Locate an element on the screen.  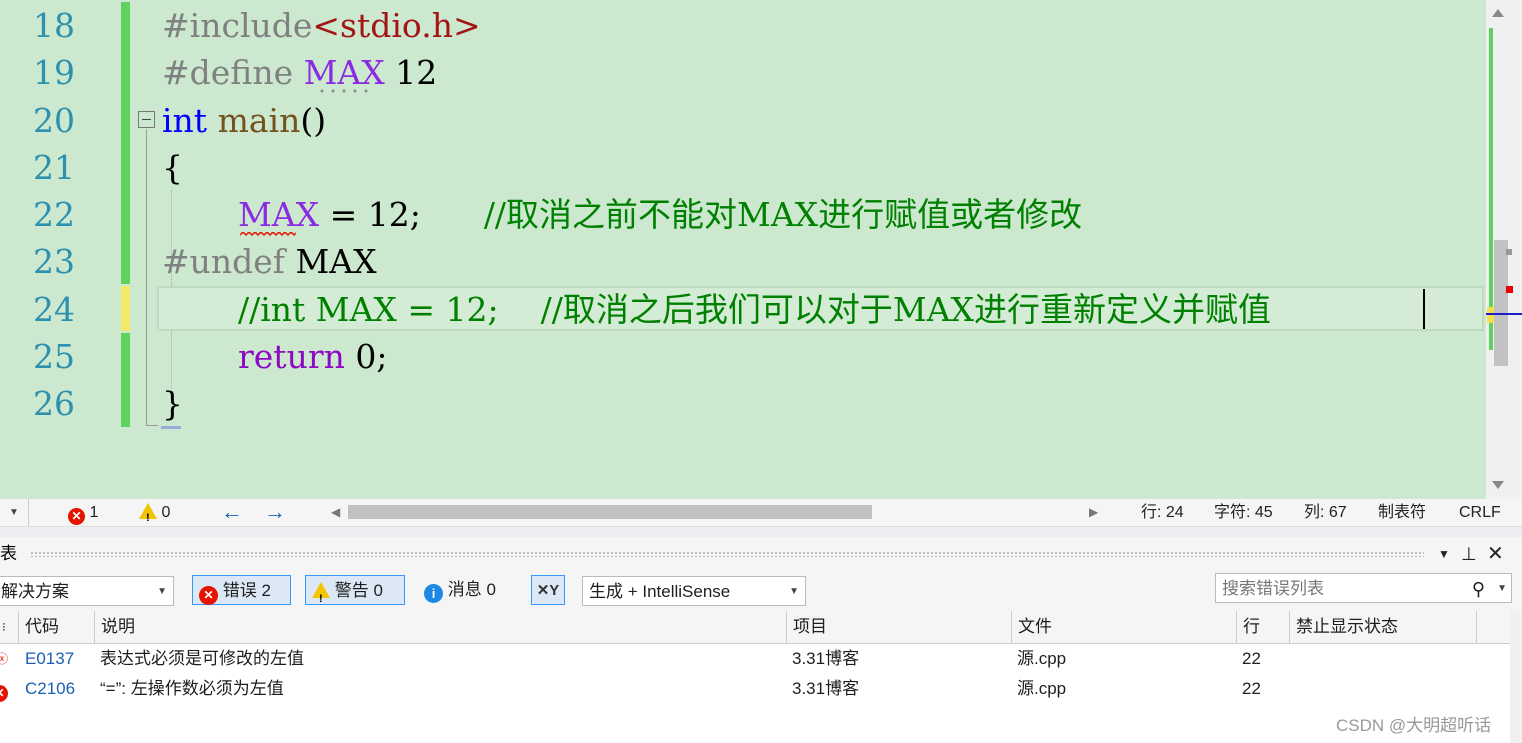
scroll-up-icon is located at coordinates (1498, 13).